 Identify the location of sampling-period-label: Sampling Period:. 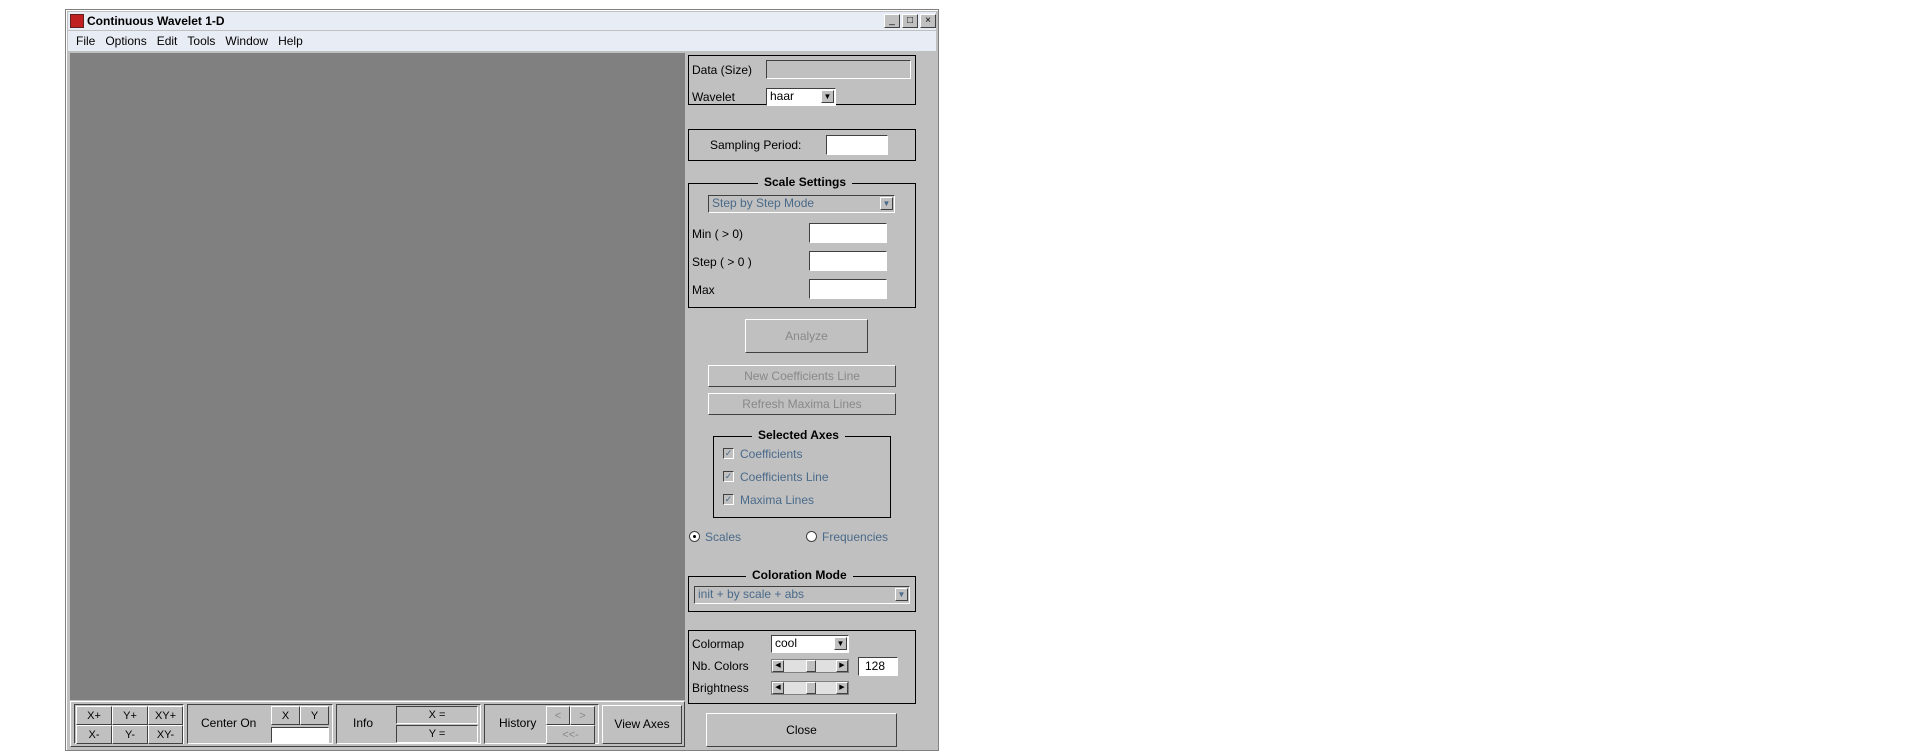
(756, 145).